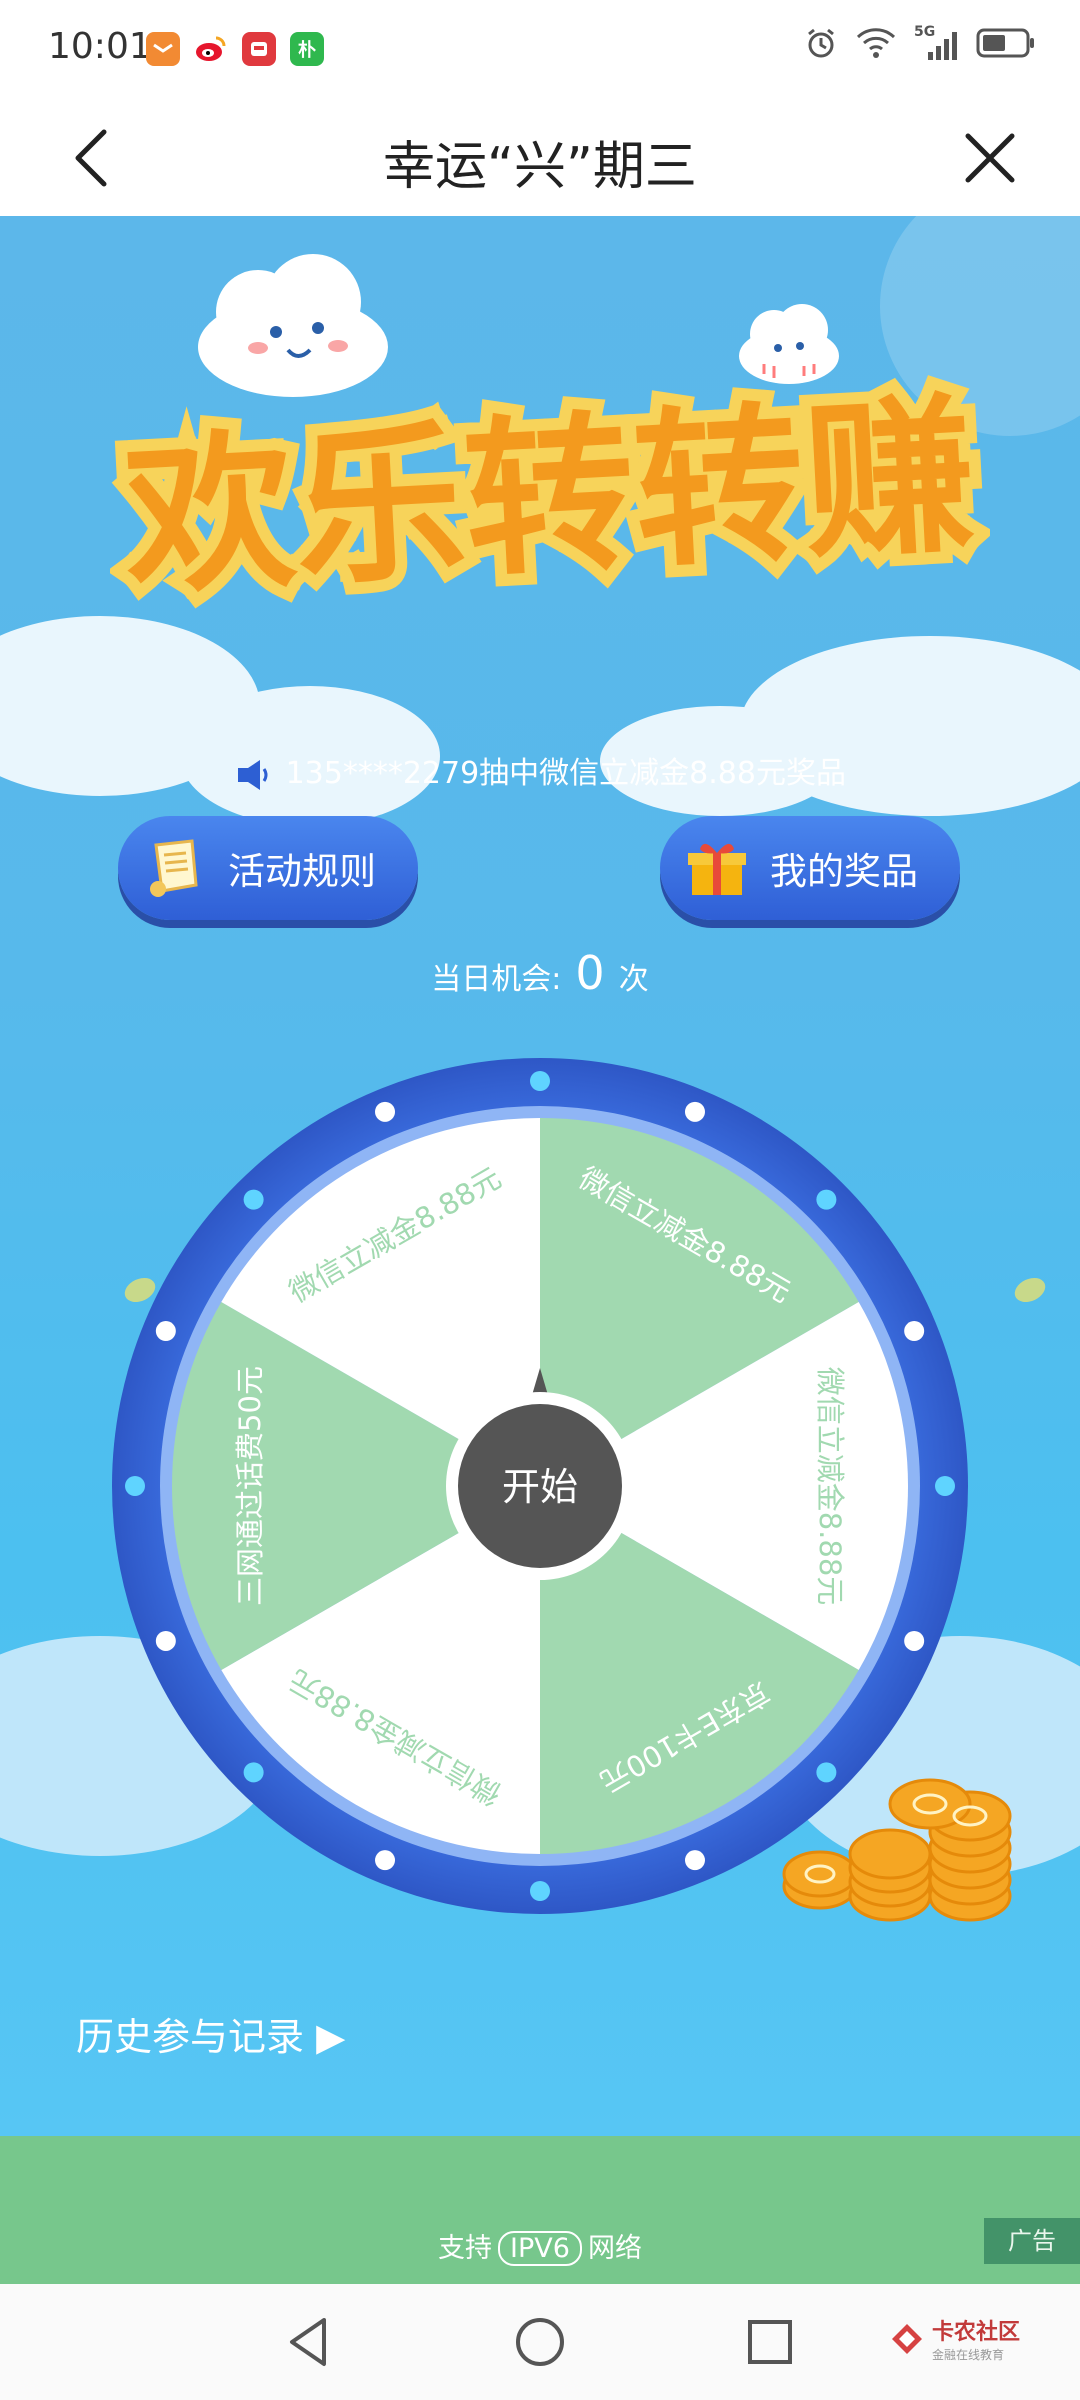 The image size is (1080, 2400). I want to click on banner-title: 欢乐转转赚, so click(549, 498).